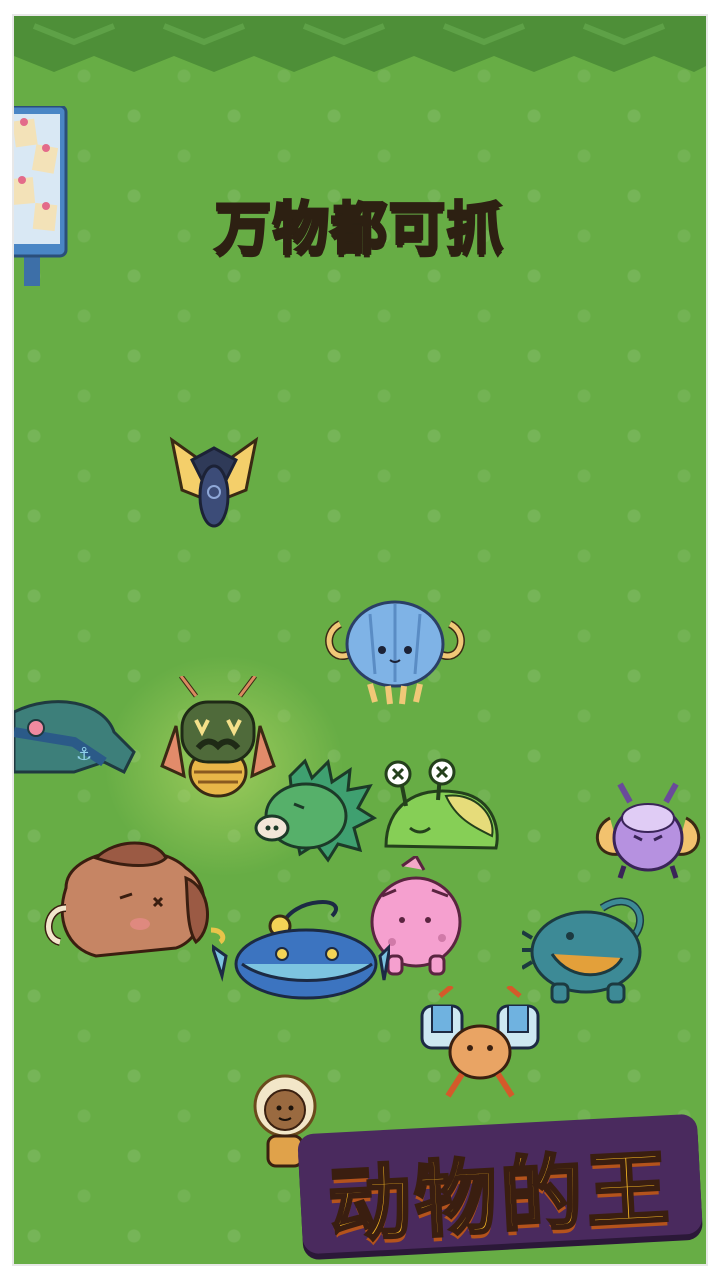  What do you see at coordinates (315, 811) in the screenshot?
I see `green-spiky-boar-creature` at bounding box center [315, 811].